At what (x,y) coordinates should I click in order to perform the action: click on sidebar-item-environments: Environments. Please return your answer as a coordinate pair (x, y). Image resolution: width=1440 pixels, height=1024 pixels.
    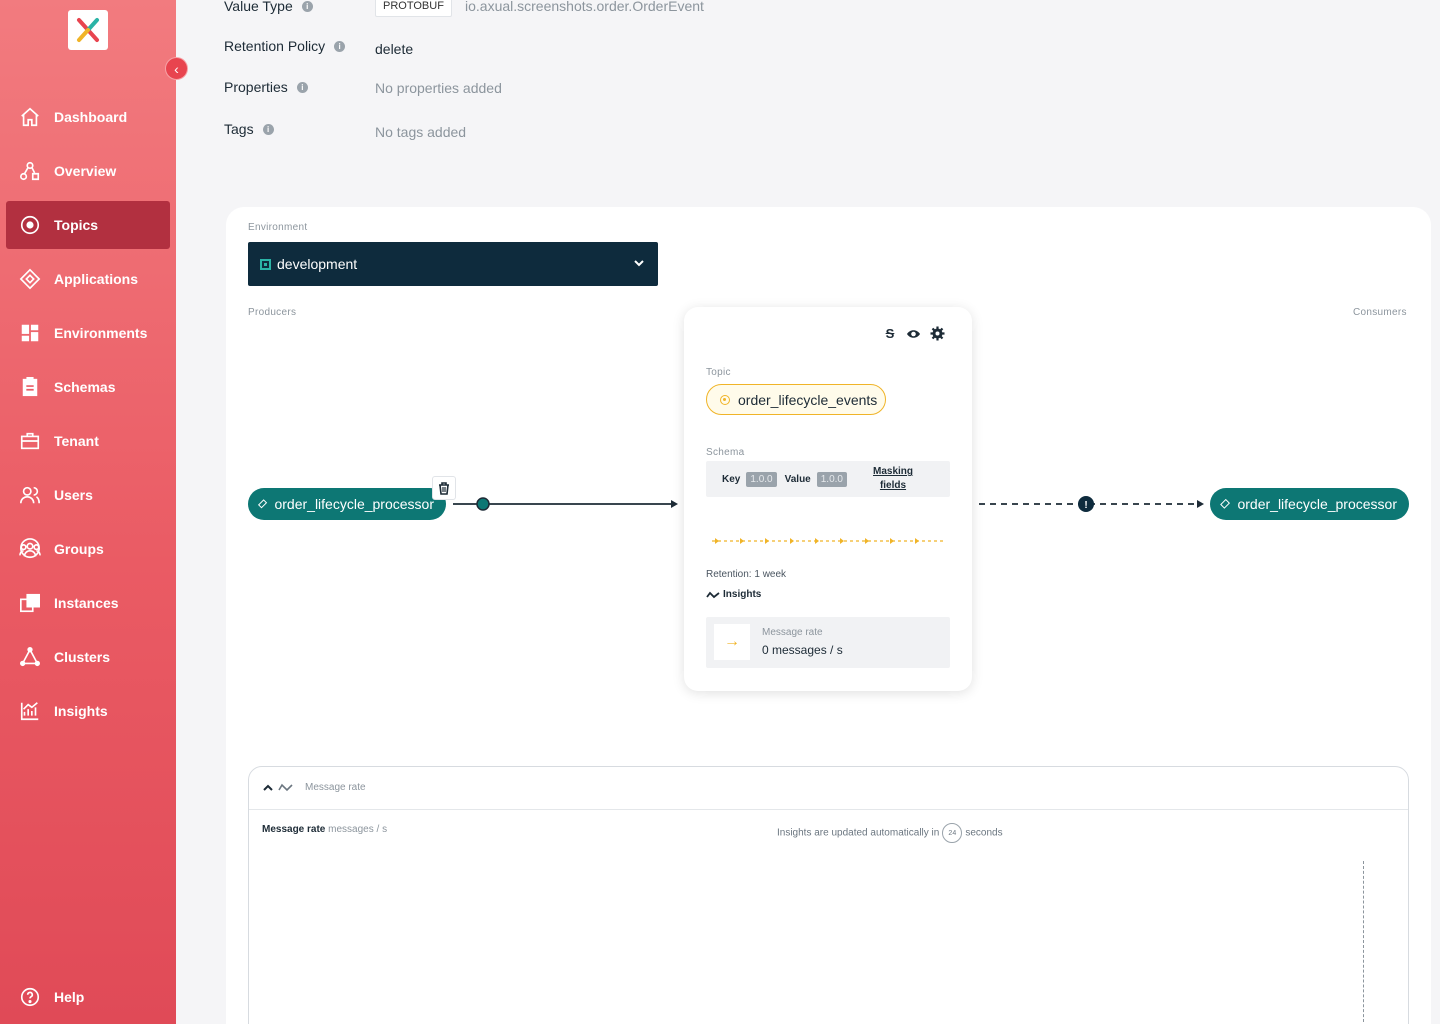
    Looking at the image, I should click on (88, 333).